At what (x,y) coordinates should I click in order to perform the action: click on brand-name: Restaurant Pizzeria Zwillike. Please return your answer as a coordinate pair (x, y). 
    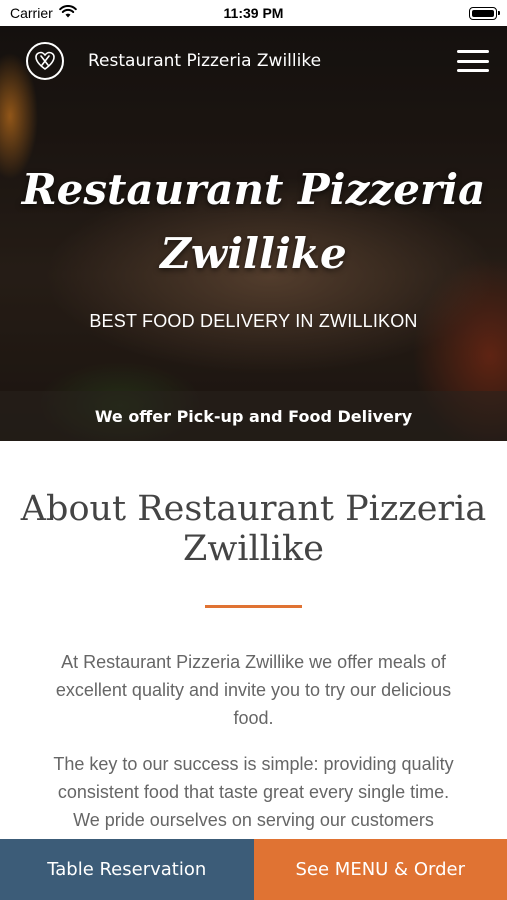
    Looking at the image, I should click on (204, 61).